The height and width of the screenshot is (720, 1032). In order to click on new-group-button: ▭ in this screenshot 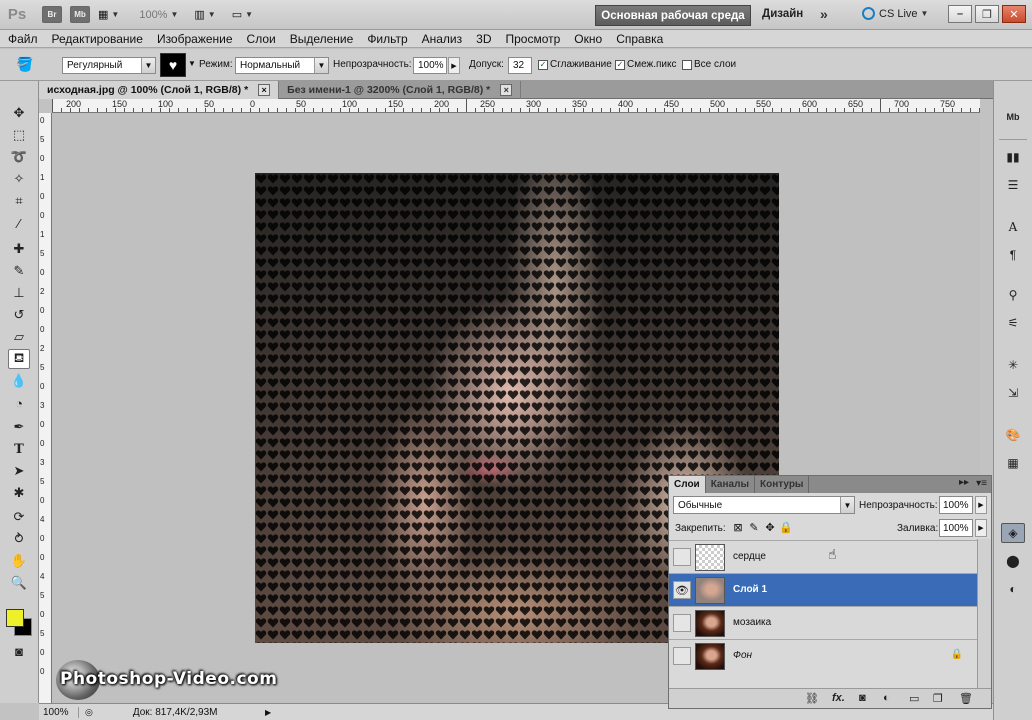, I will do `click(914, 698)`.